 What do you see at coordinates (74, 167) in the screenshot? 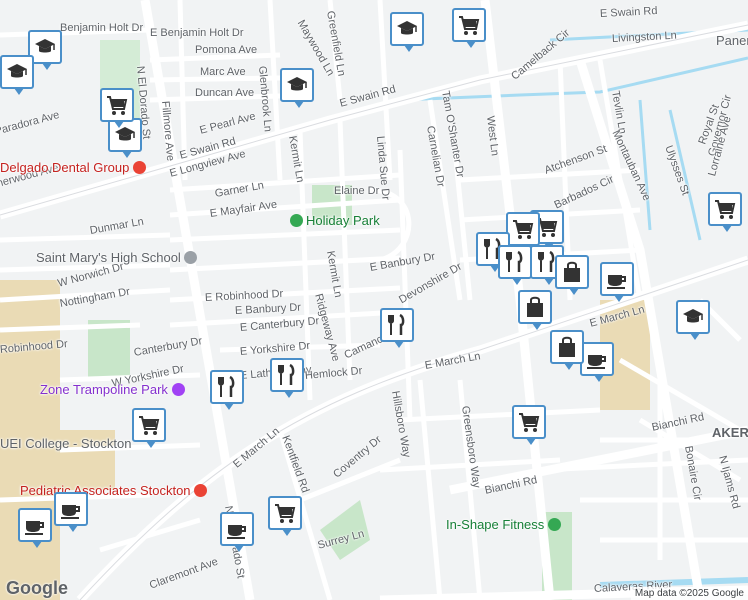
I see `delgado-dental-group-label: Delgado Dental Group` at bounding box center [74, 167].